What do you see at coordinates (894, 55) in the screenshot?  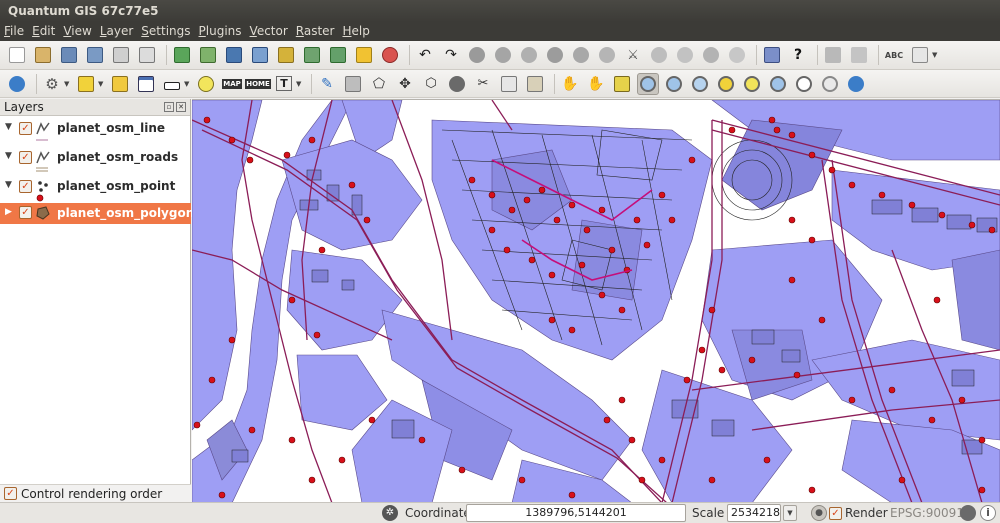 I see `label-settings-button: ABC` at bounding box center [894, 55].